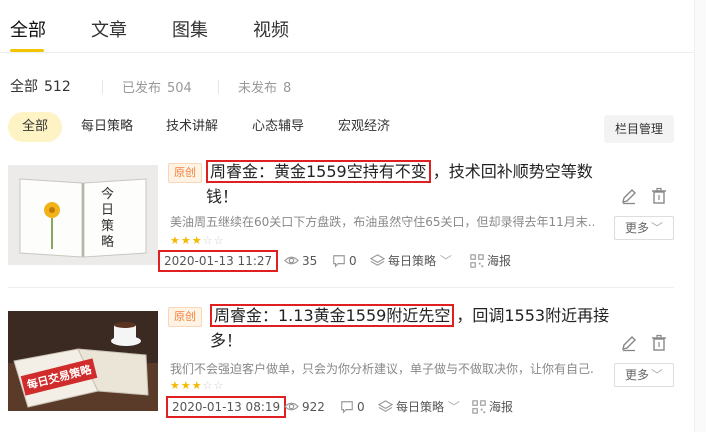 This screenshot has width=706, height=432. Describe the element at coordinates (347, 26) in the screenshot. I see `content-type-tabs: 全部 文章 图集 视频` at that location.